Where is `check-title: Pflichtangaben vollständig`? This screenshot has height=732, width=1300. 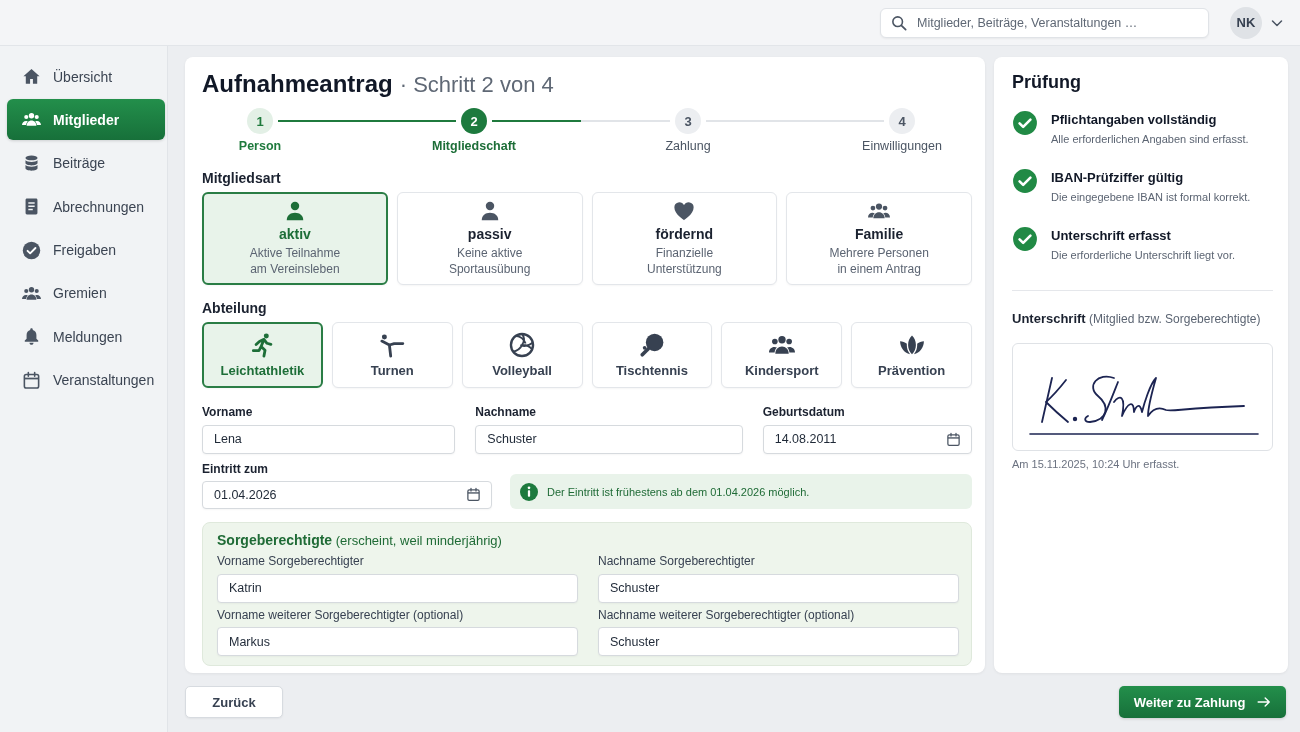 check-title: Pflichtangaben vollständig is located at coordinates (1134, 120).